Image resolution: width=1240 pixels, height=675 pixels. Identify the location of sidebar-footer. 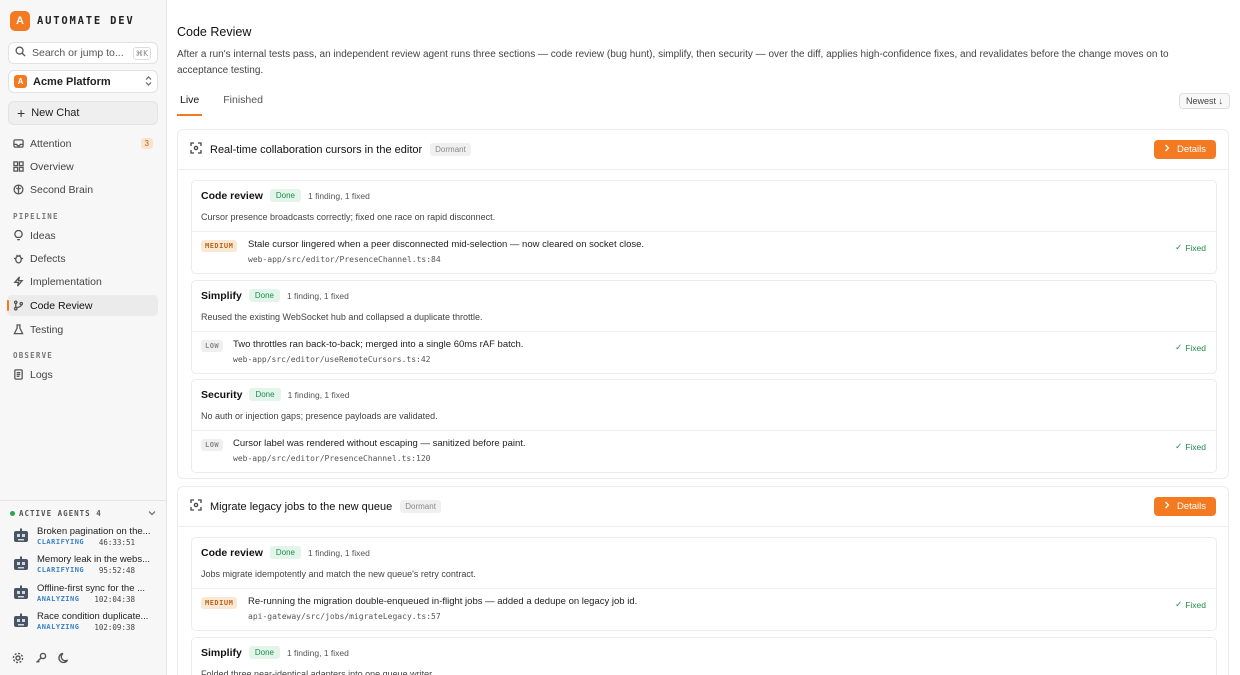
(41, 658).